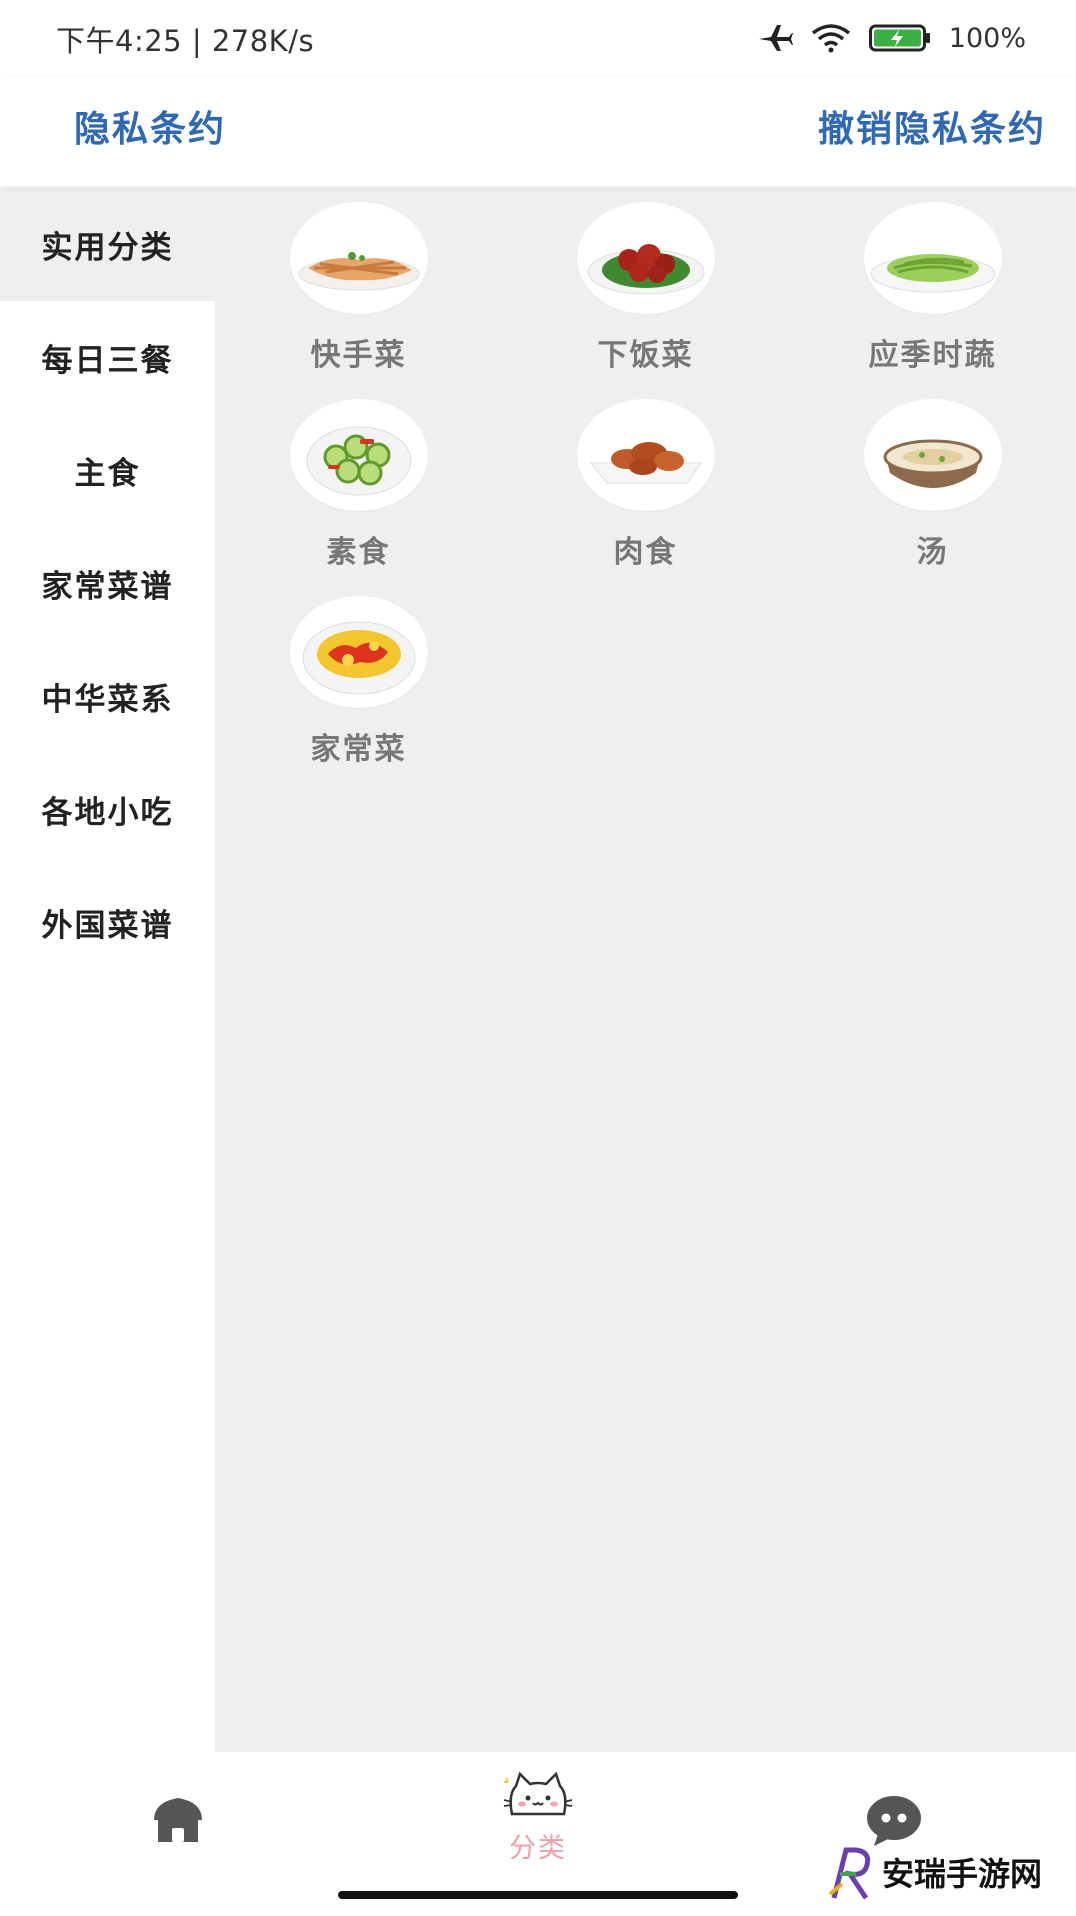  I want to click on sidebar-item-local-snacks: 各地小吃, so click(107, 809).